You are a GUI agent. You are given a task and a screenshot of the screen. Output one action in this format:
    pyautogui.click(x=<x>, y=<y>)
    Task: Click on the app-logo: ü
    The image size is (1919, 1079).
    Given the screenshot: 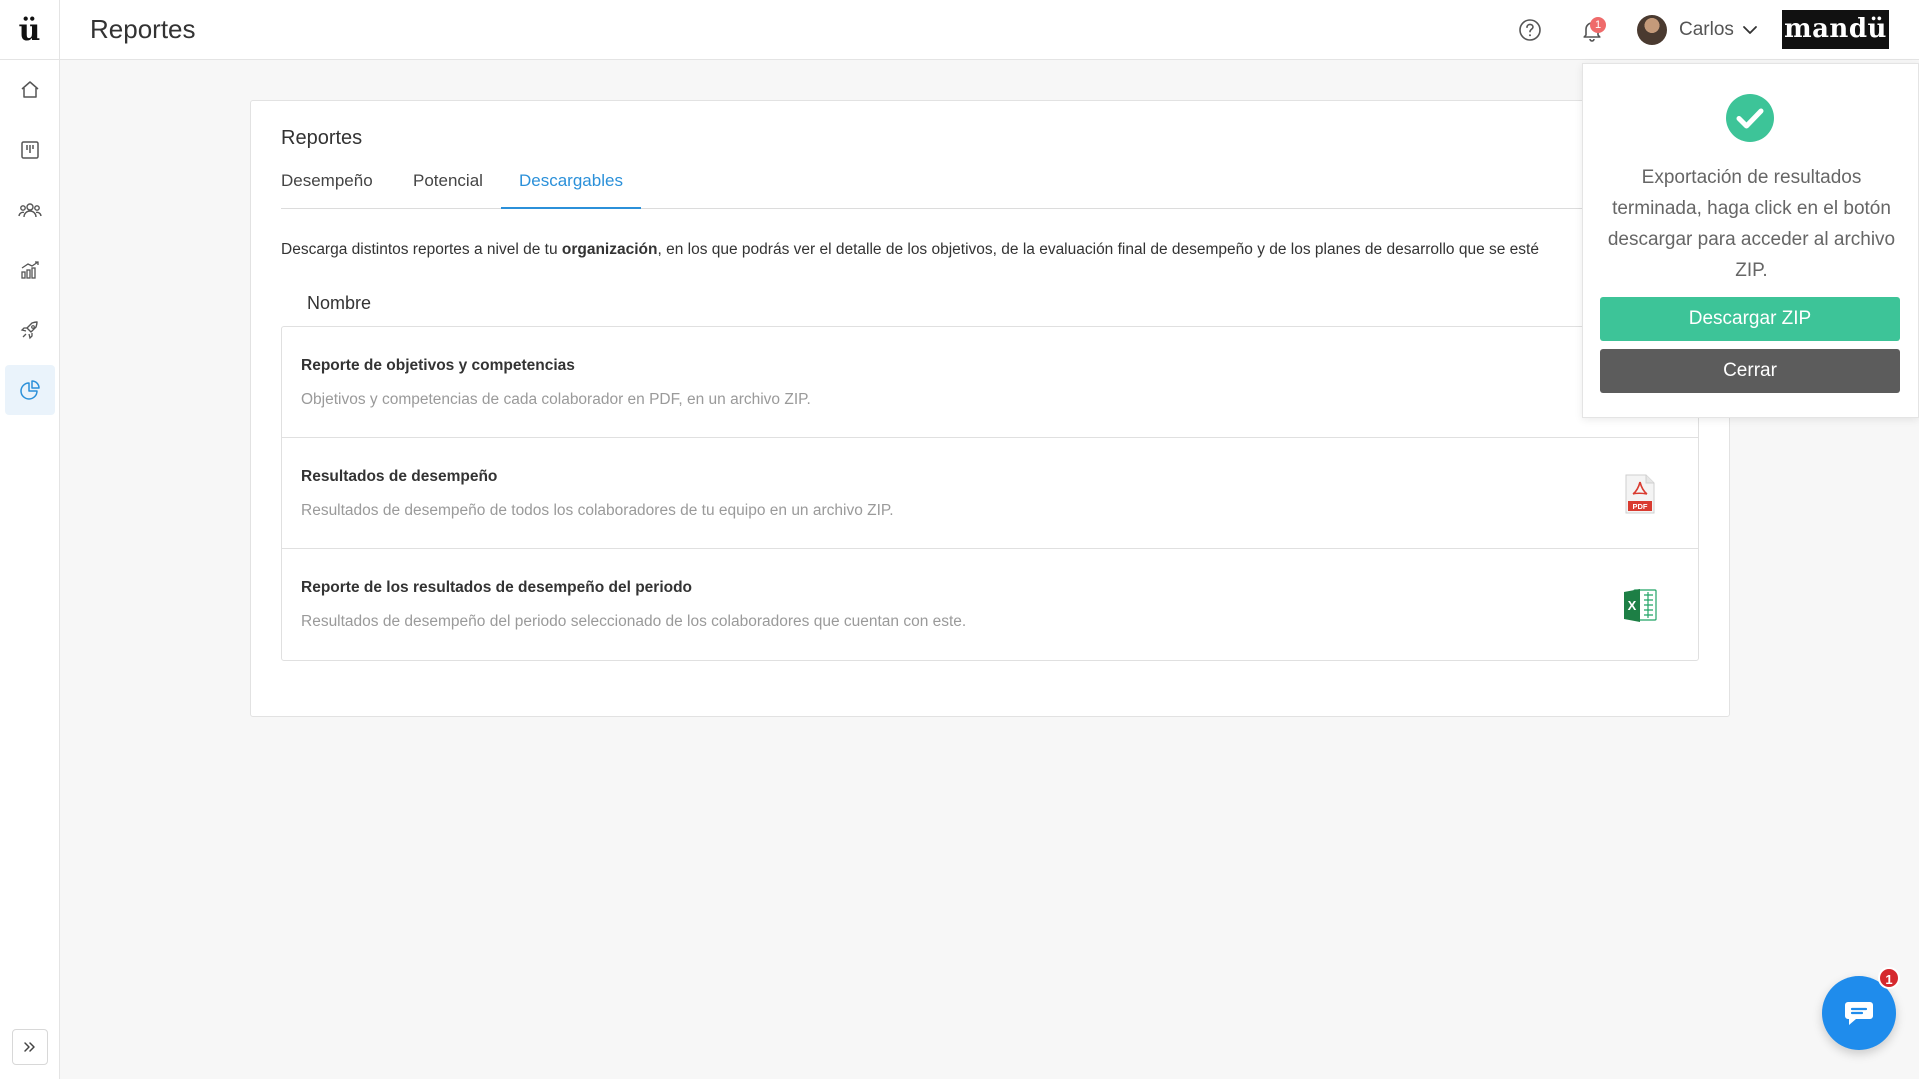 What is the action you would take?
    pyautogui.click(x=30, y=30)
    